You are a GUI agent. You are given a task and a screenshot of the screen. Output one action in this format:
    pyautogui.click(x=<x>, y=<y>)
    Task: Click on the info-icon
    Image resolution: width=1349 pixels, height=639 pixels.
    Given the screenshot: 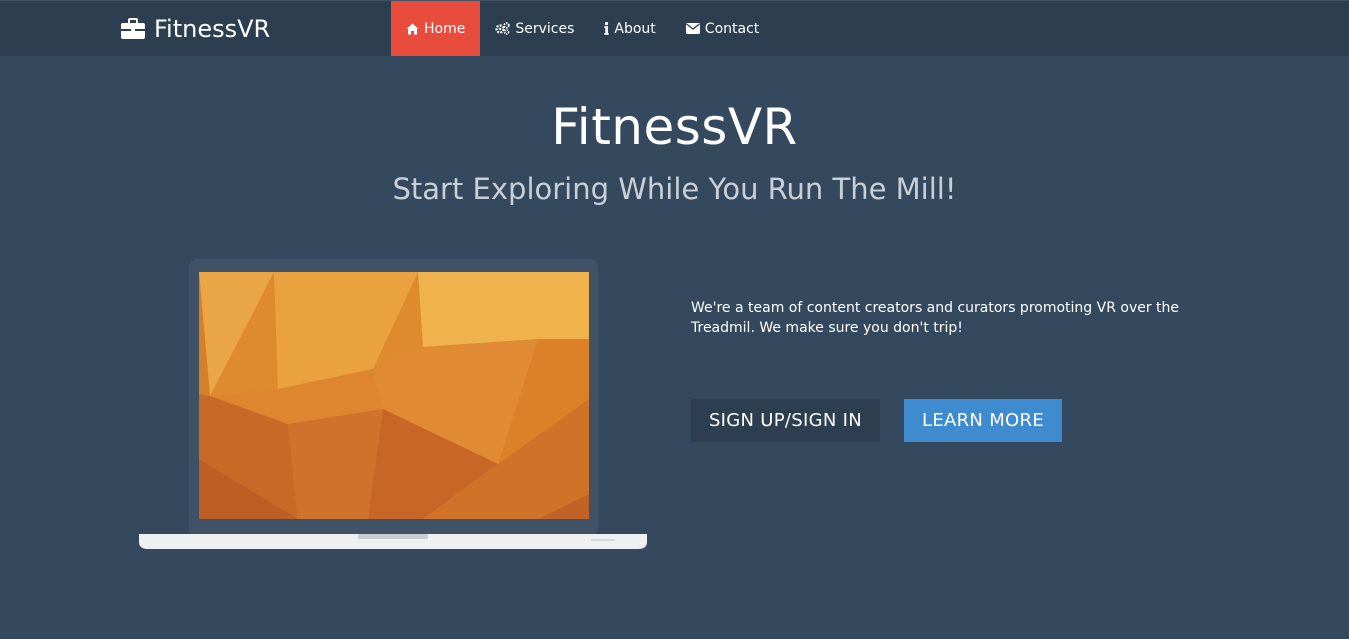 What is the action you would take?
    pyautogui.click(x=607, y=28)
    